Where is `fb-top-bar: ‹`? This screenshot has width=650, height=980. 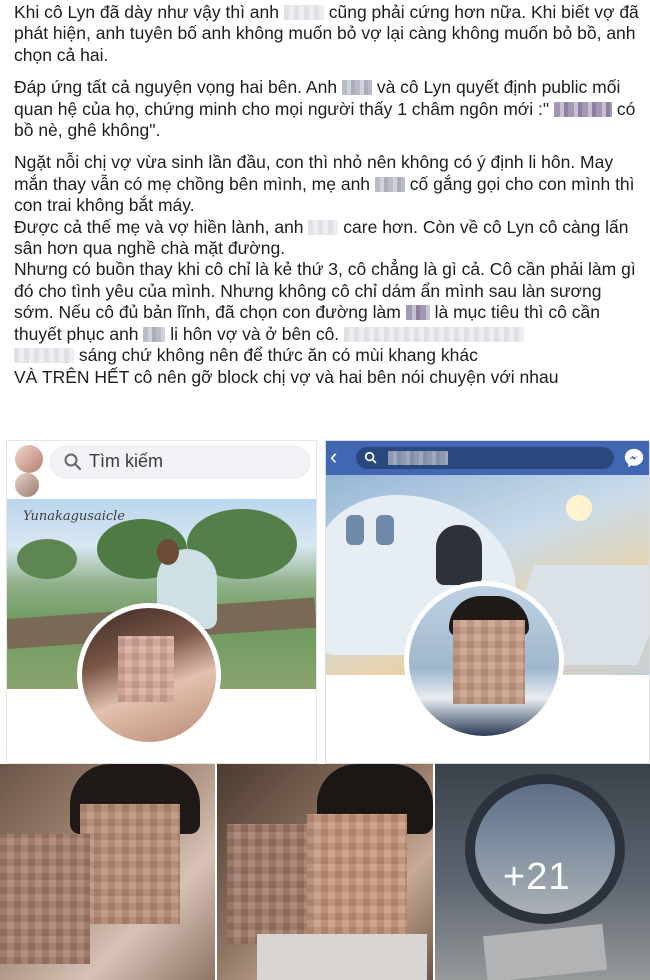 fb-top-bar: ‹ is located at coordinates (487, 458).